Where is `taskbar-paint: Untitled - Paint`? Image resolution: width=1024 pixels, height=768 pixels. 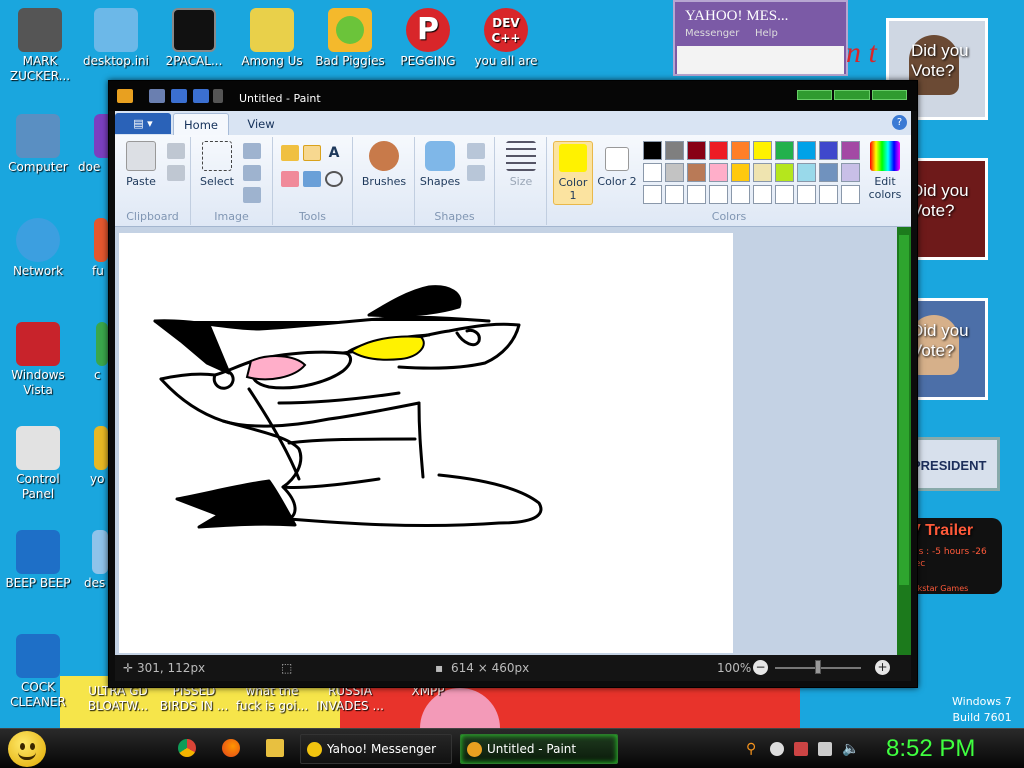
taskbar-paint: Untitled - Paint is located at coordinates (539, 749).